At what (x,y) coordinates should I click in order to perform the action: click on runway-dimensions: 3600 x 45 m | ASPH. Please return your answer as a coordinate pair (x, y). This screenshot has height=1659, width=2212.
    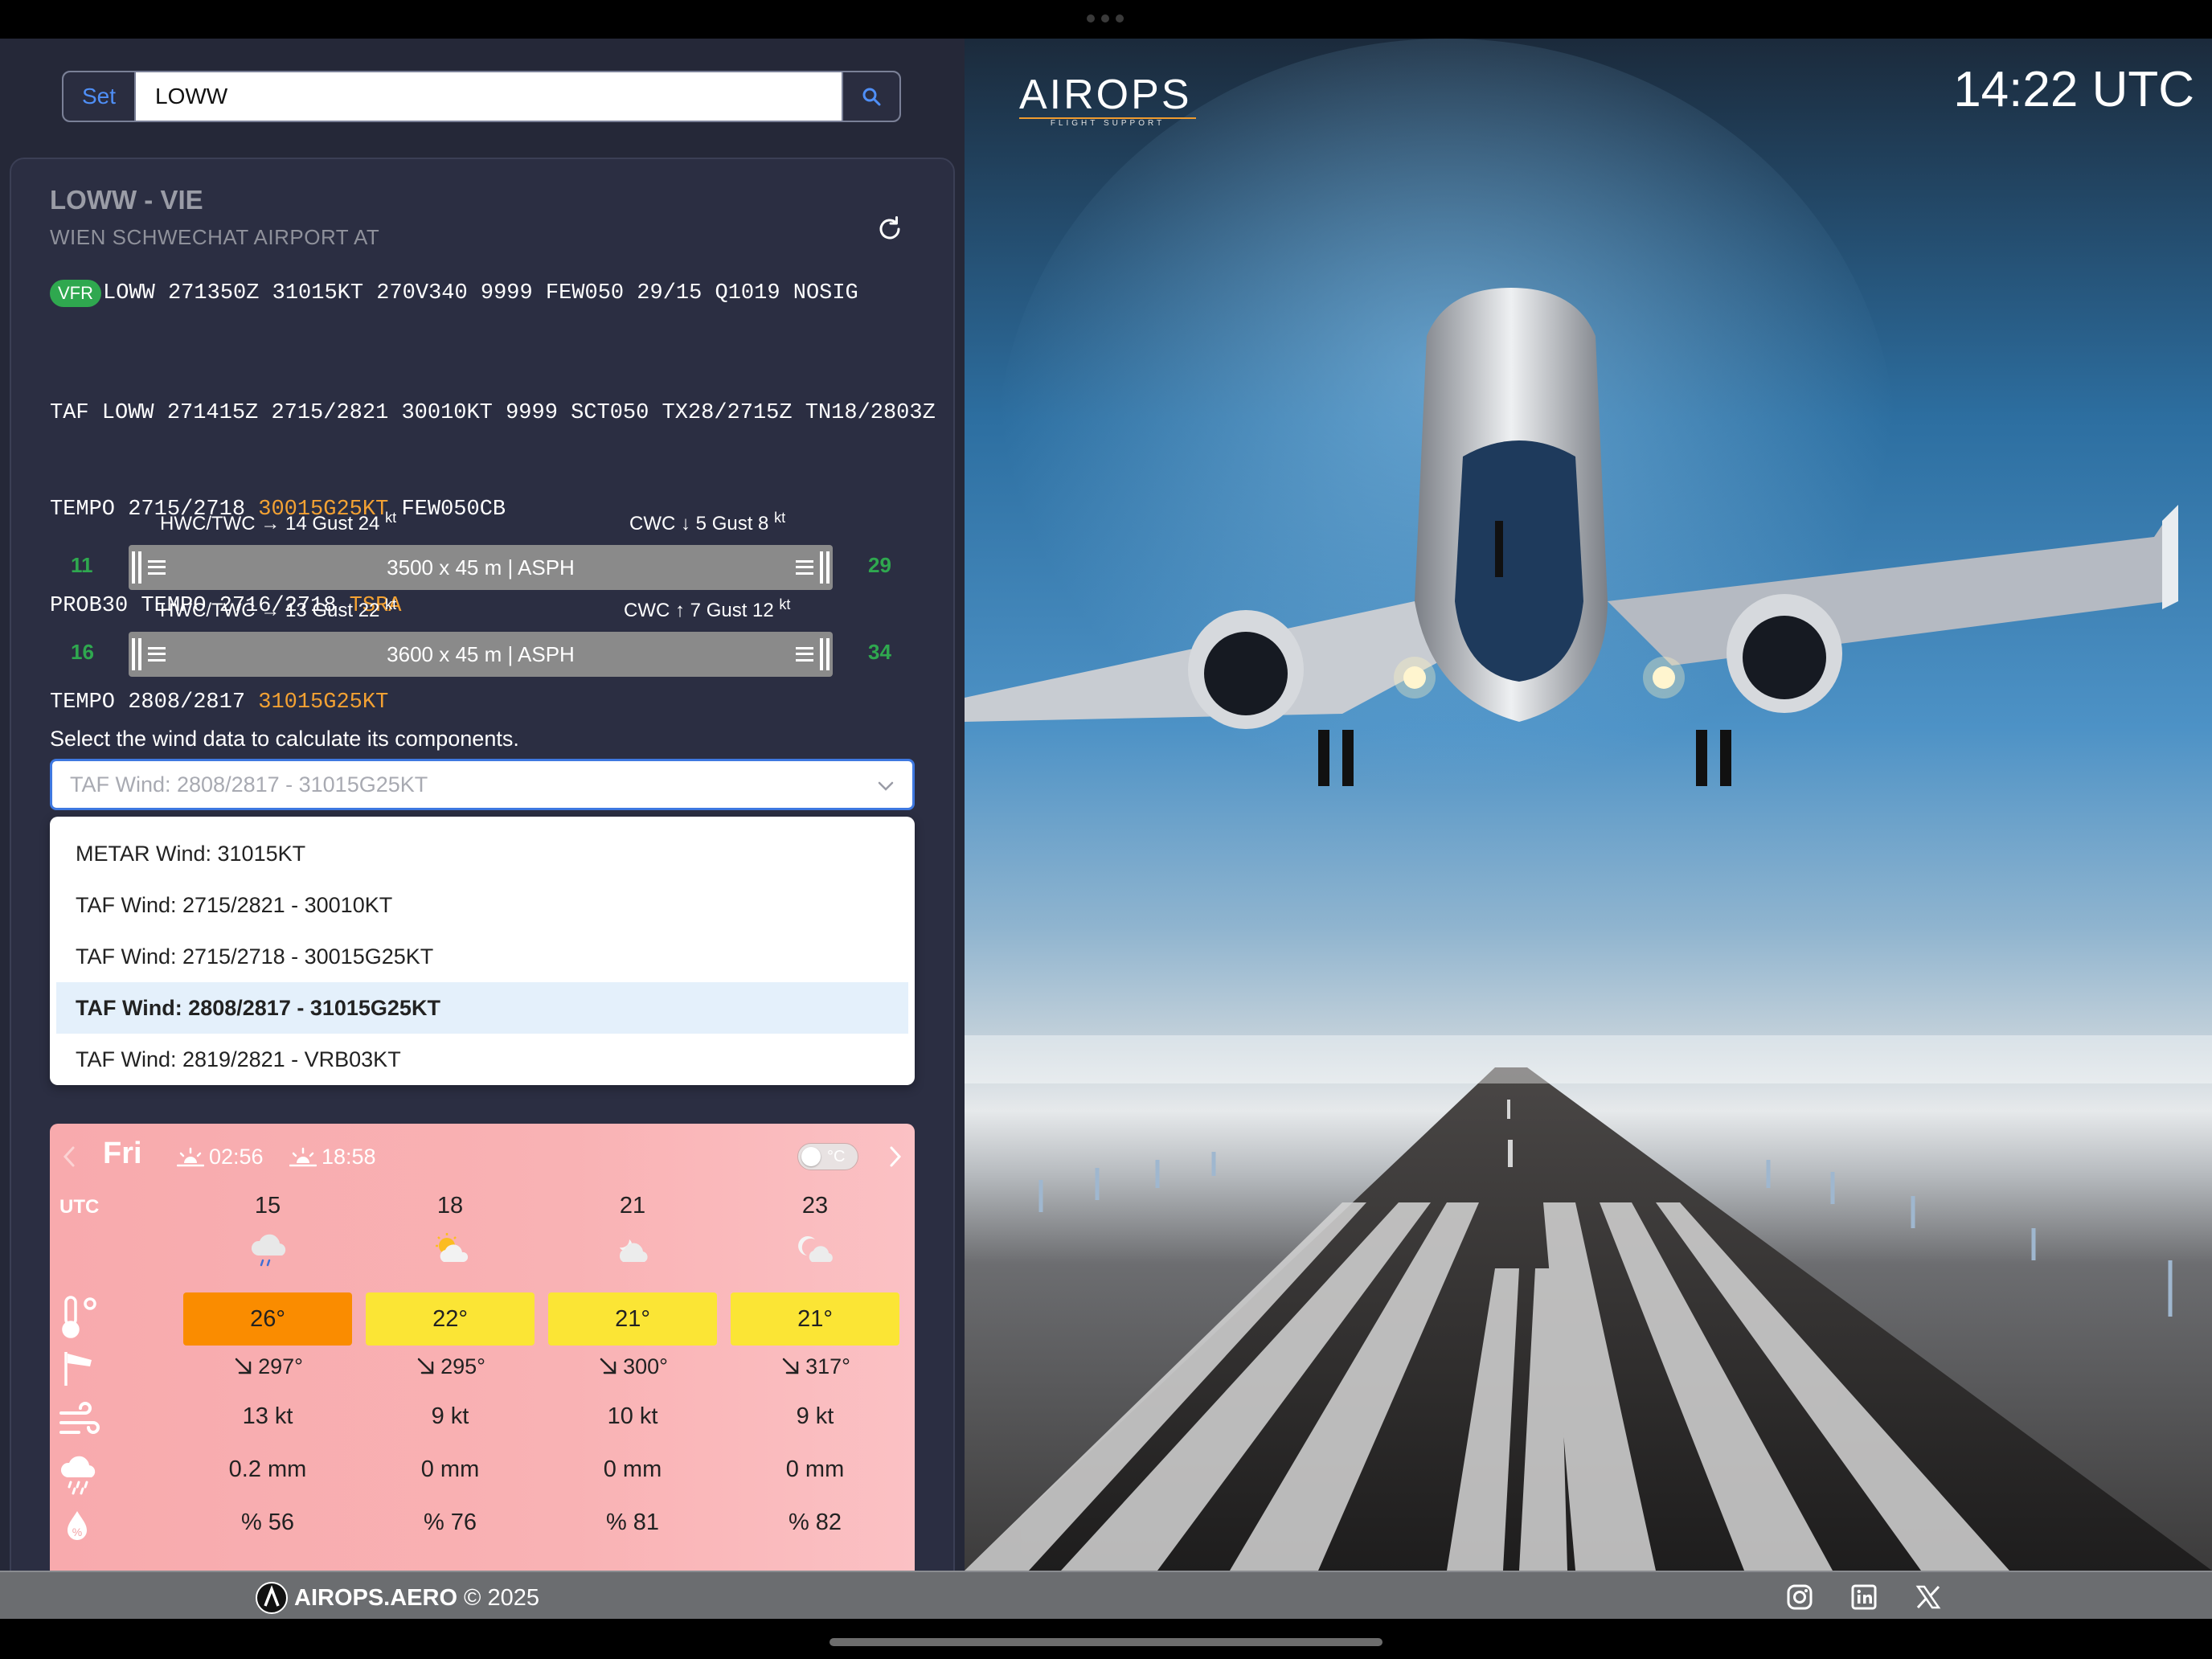
    Looking at the image, I should click on (481, 653).